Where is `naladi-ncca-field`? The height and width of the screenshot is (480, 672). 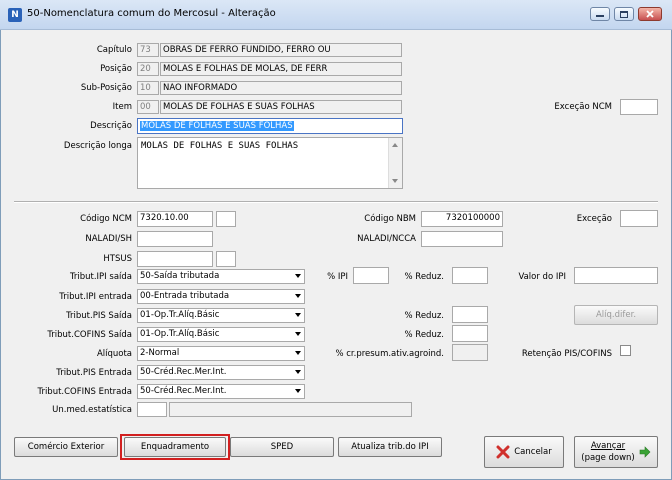 naladi-ncca-field is located at coordinates (462, 239).